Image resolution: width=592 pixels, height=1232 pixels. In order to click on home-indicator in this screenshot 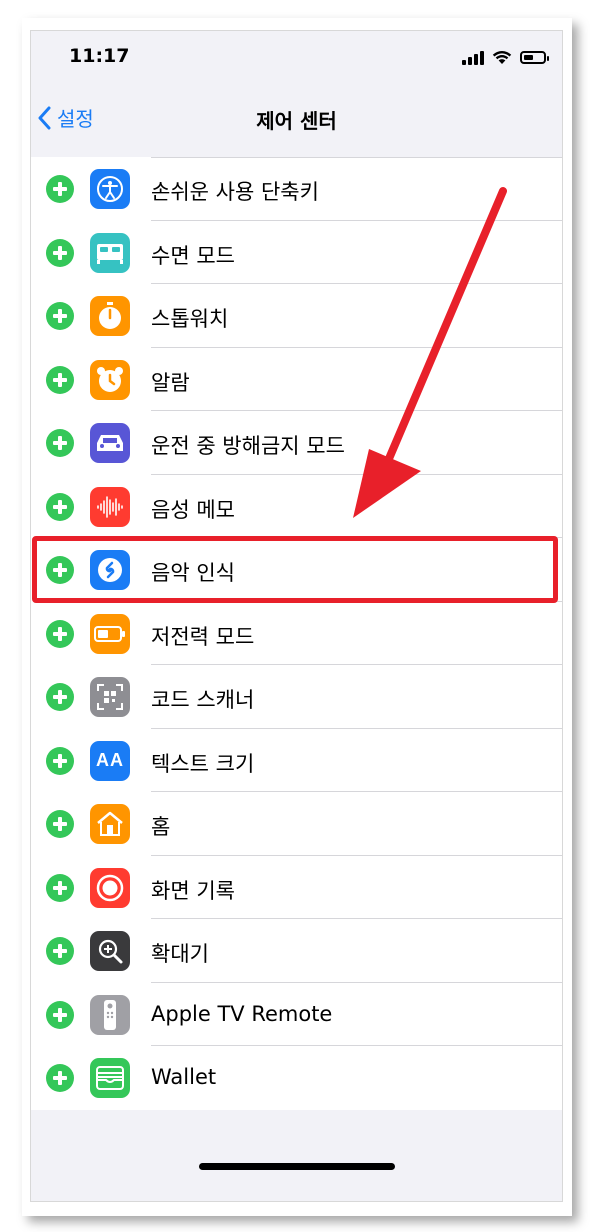, I will do `click(297, 1166)`.